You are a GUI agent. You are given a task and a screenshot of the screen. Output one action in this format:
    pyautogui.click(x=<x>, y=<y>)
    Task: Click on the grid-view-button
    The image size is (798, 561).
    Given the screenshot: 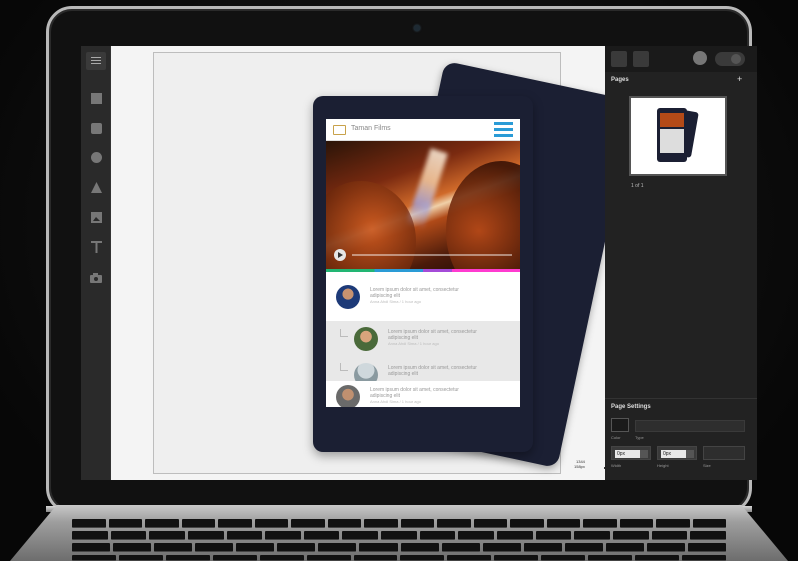 What is the action you would take?
    pyautogui.click(x=619, y=59)
    